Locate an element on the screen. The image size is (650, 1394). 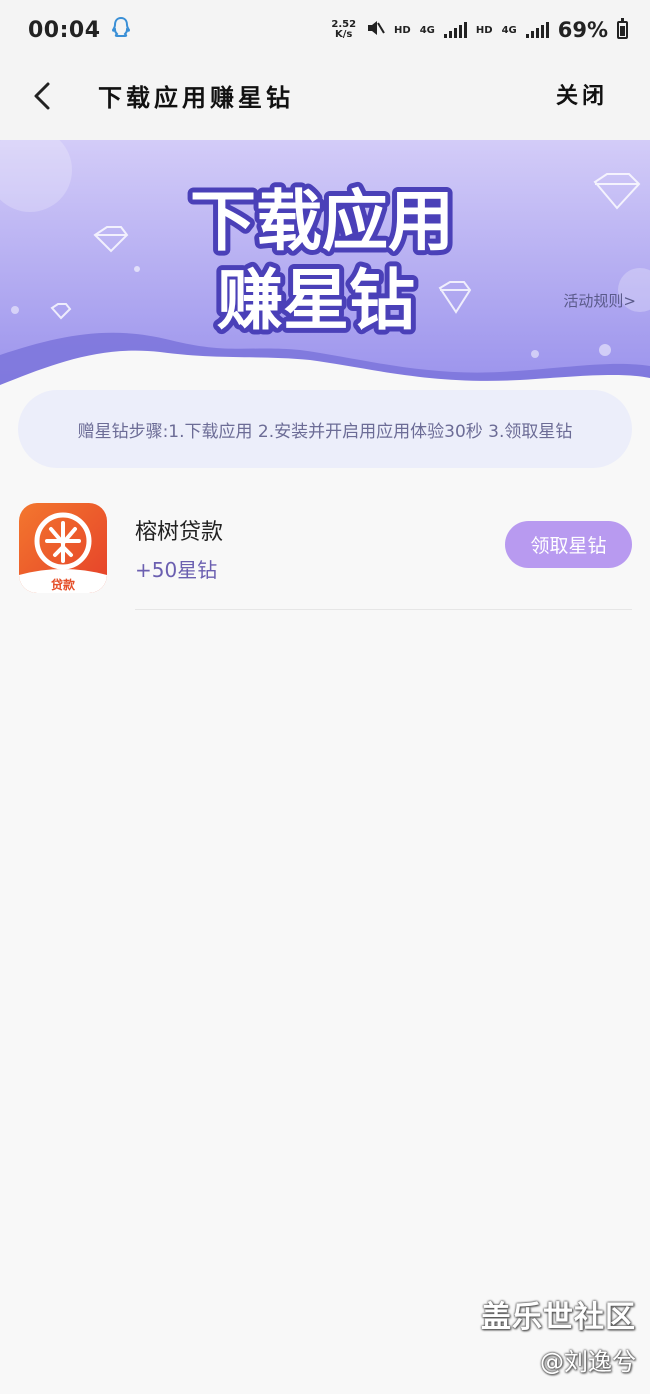
list-item: 贷款 榕树贷款 +50星钻 领取星钻 is located at coordinates (325, 556).